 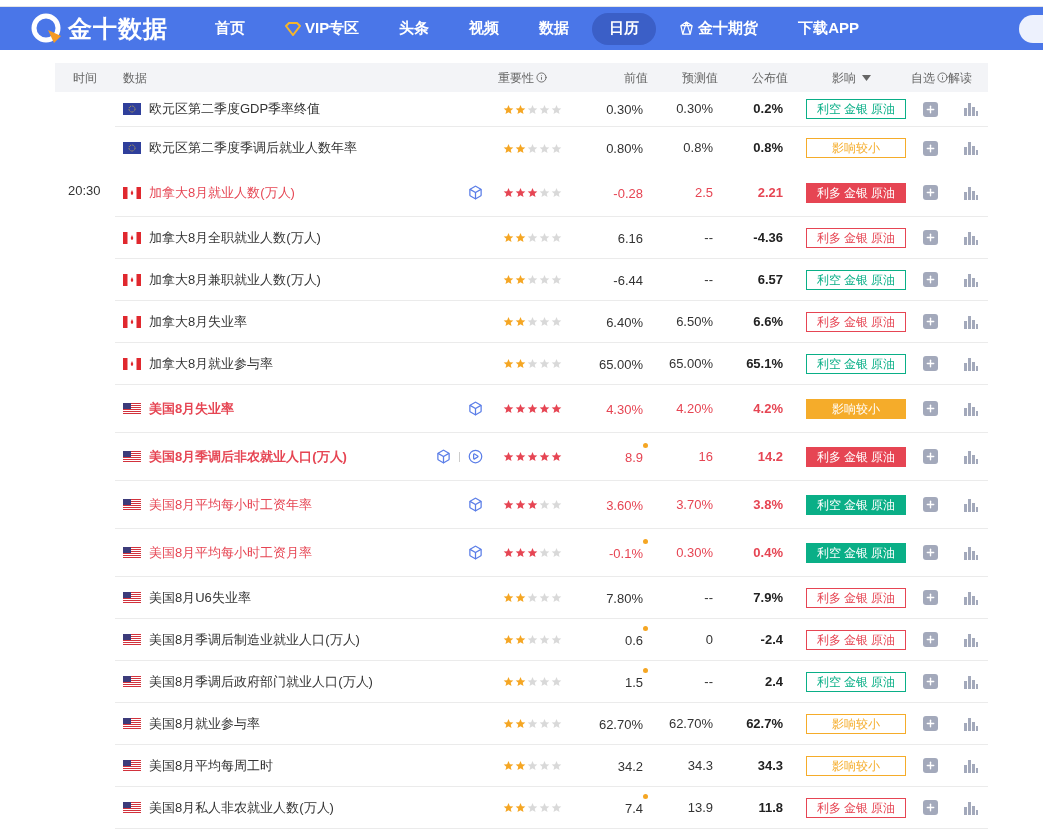 What do you see at coordinates (254, 639) in the screenshot?
I see `indicator-name: 美国8月季调后制造业就业人口(万人)` at bounding box center [254, 639].